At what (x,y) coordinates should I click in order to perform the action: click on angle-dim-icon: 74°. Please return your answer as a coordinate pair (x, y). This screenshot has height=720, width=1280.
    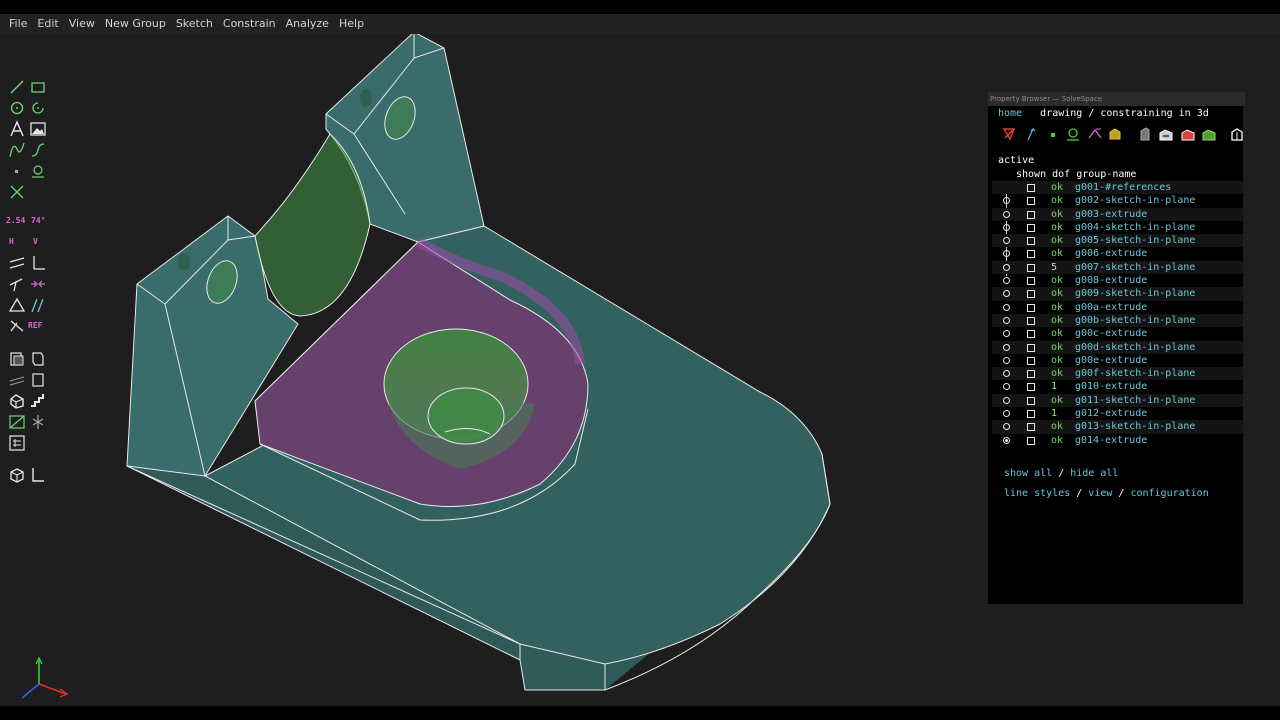
    Looking at the image, I should click on (38, 221).